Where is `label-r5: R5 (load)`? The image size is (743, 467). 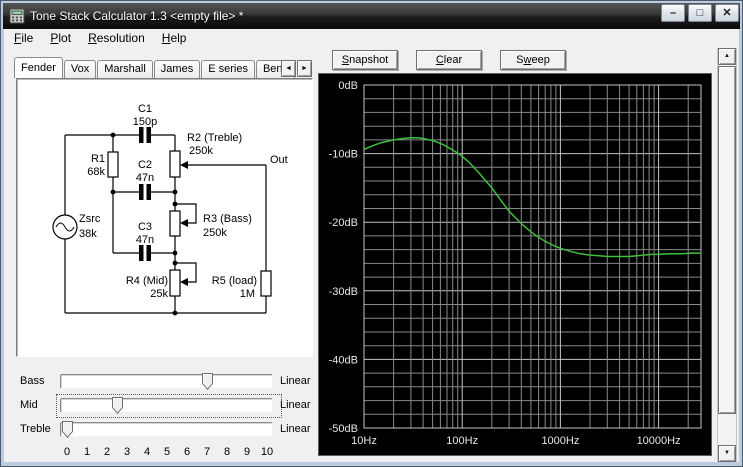 label-r5: R5 (load) is located at coordinates (234, 281).